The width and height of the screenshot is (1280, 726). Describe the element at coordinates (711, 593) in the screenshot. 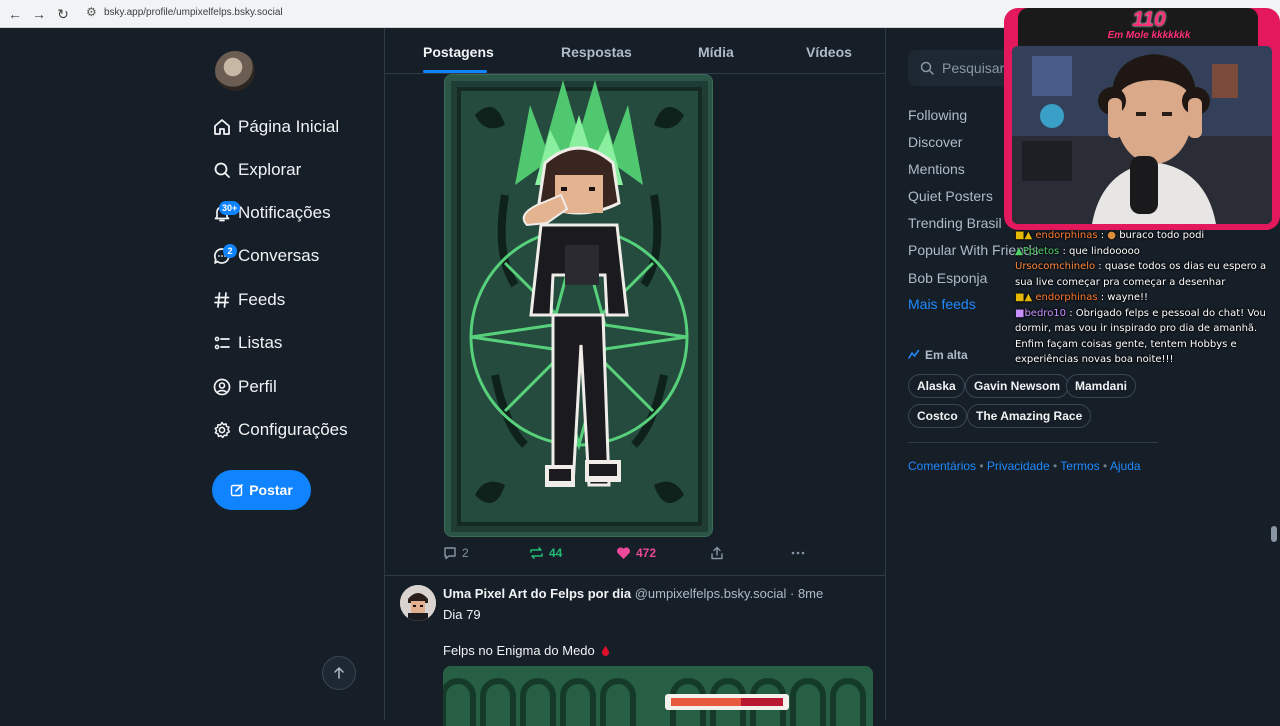

I see `author-handle: @umpixelfelps.bsky.social` at that location.